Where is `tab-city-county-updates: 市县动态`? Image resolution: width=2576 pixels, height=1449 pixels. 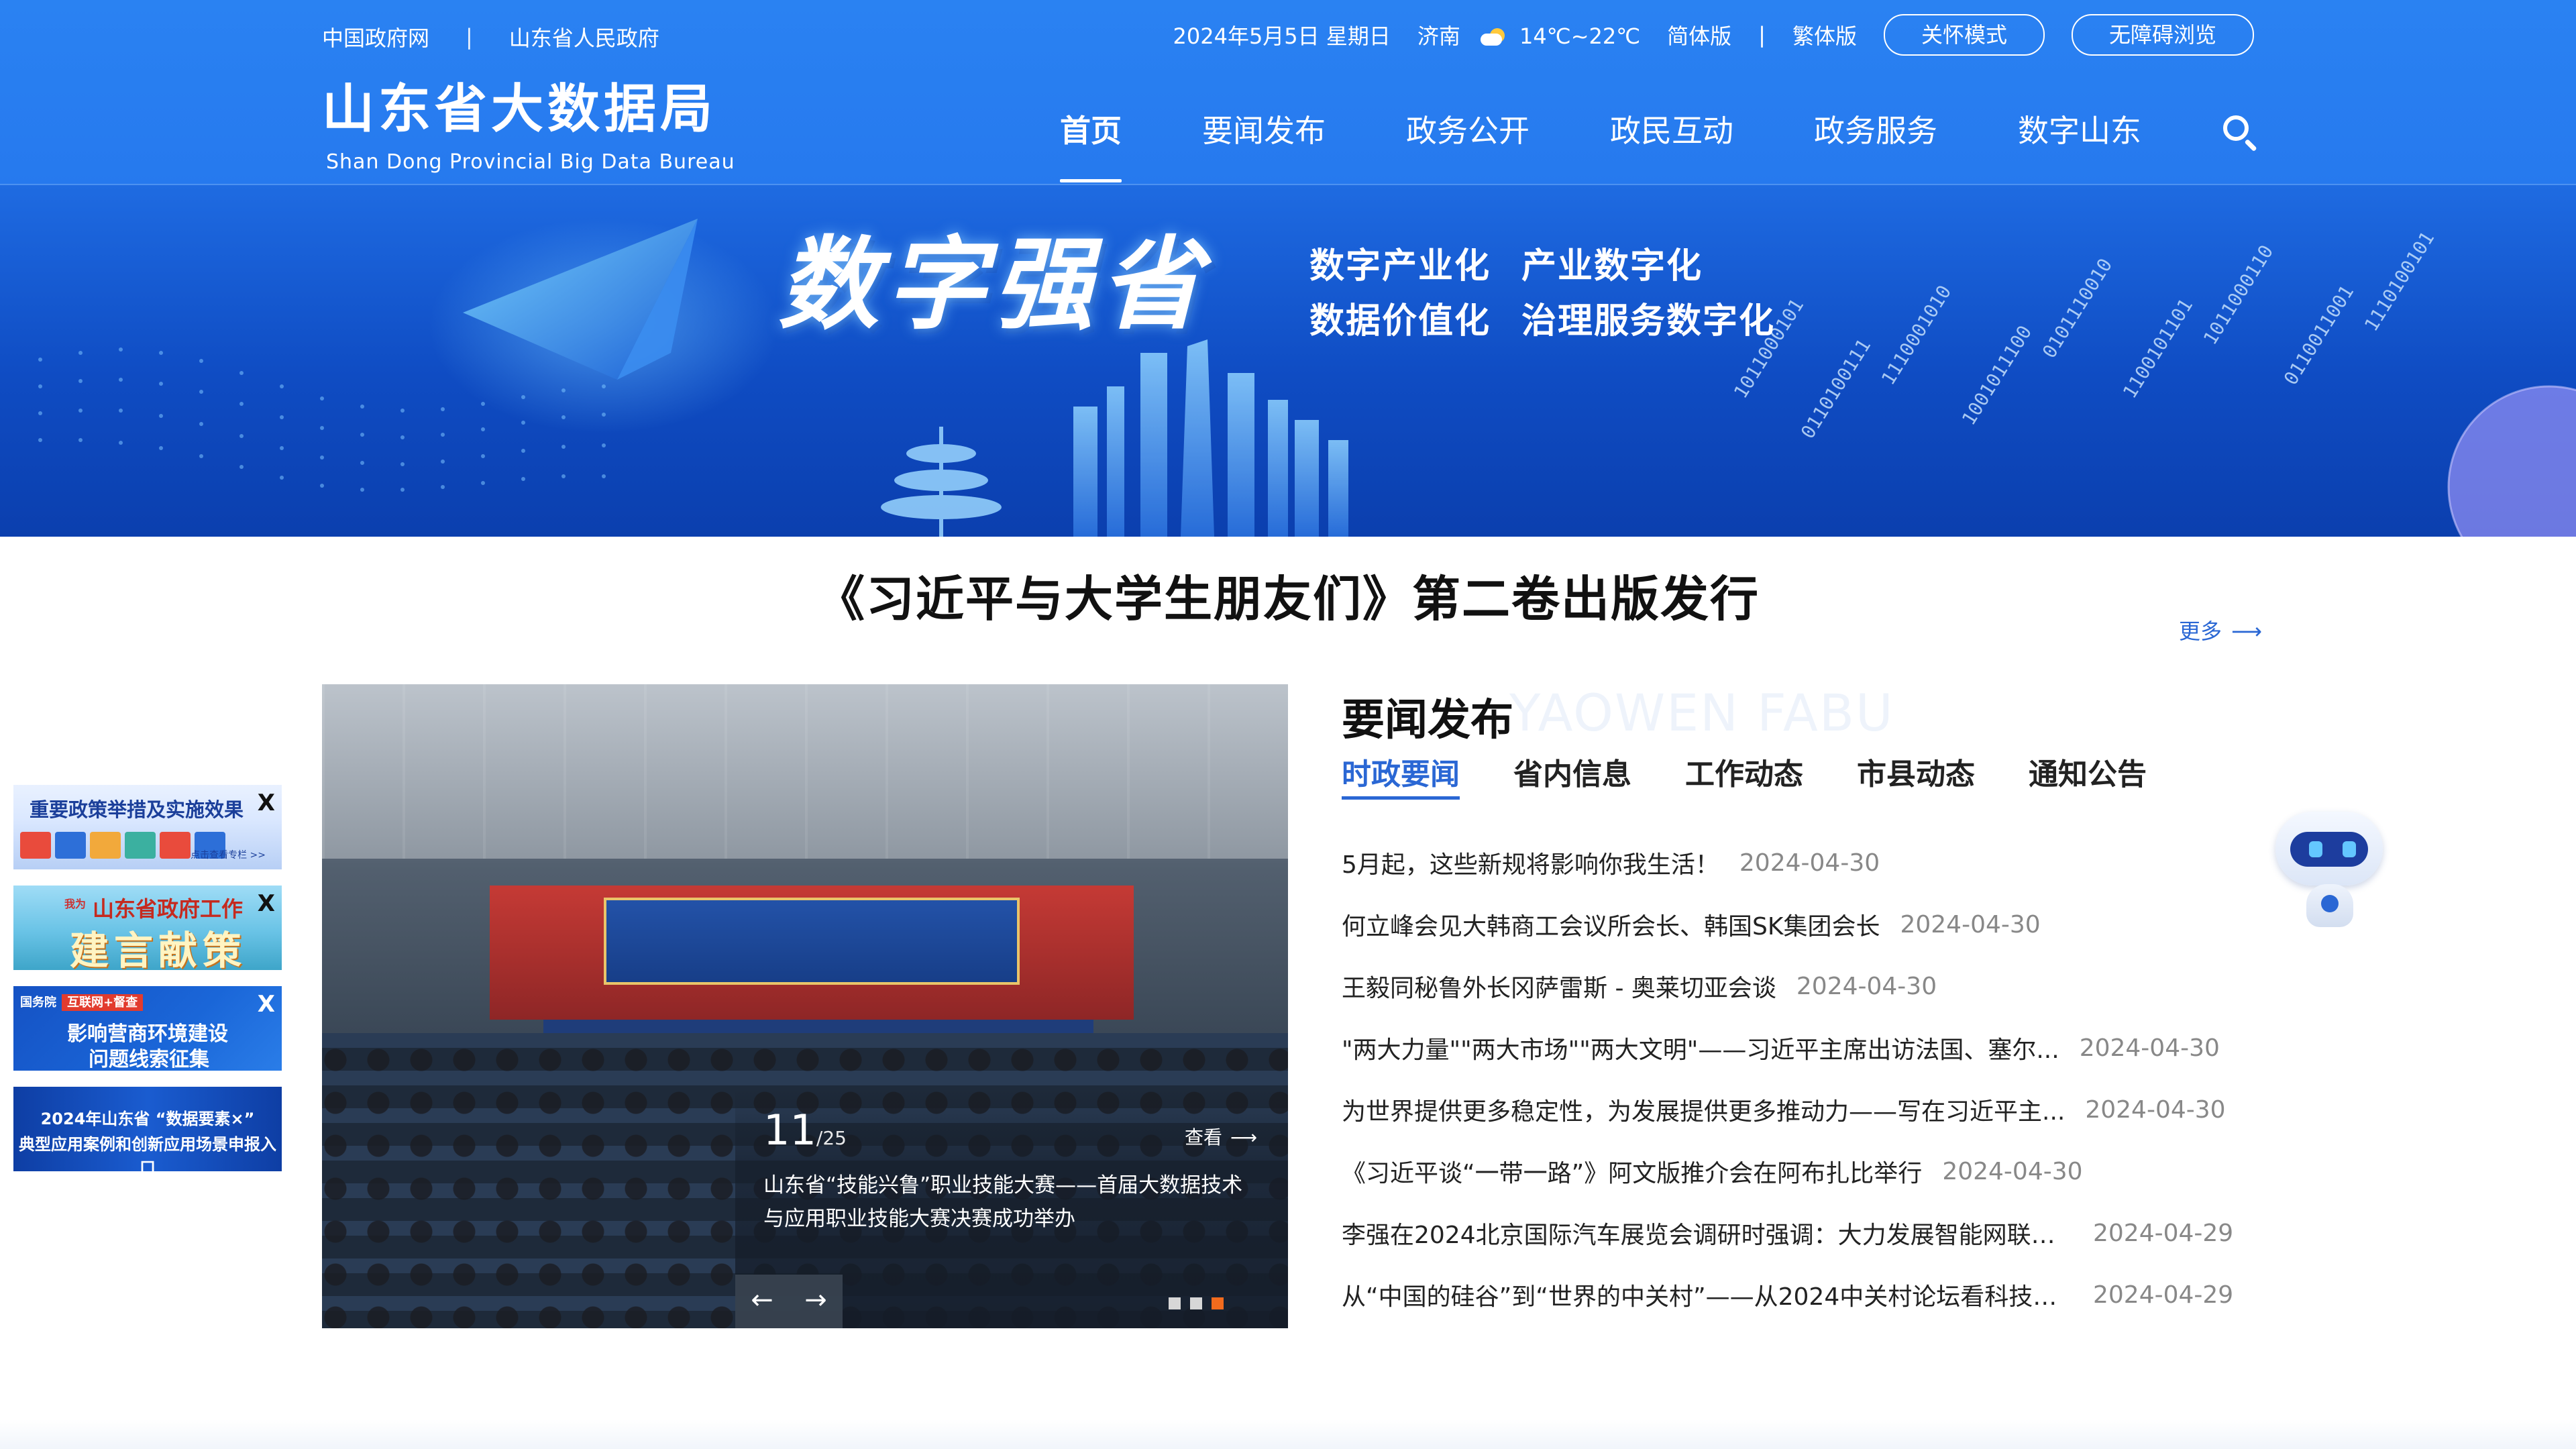 tab-city-county-updates: 市县动态 is located at coordinates (1916, 777).